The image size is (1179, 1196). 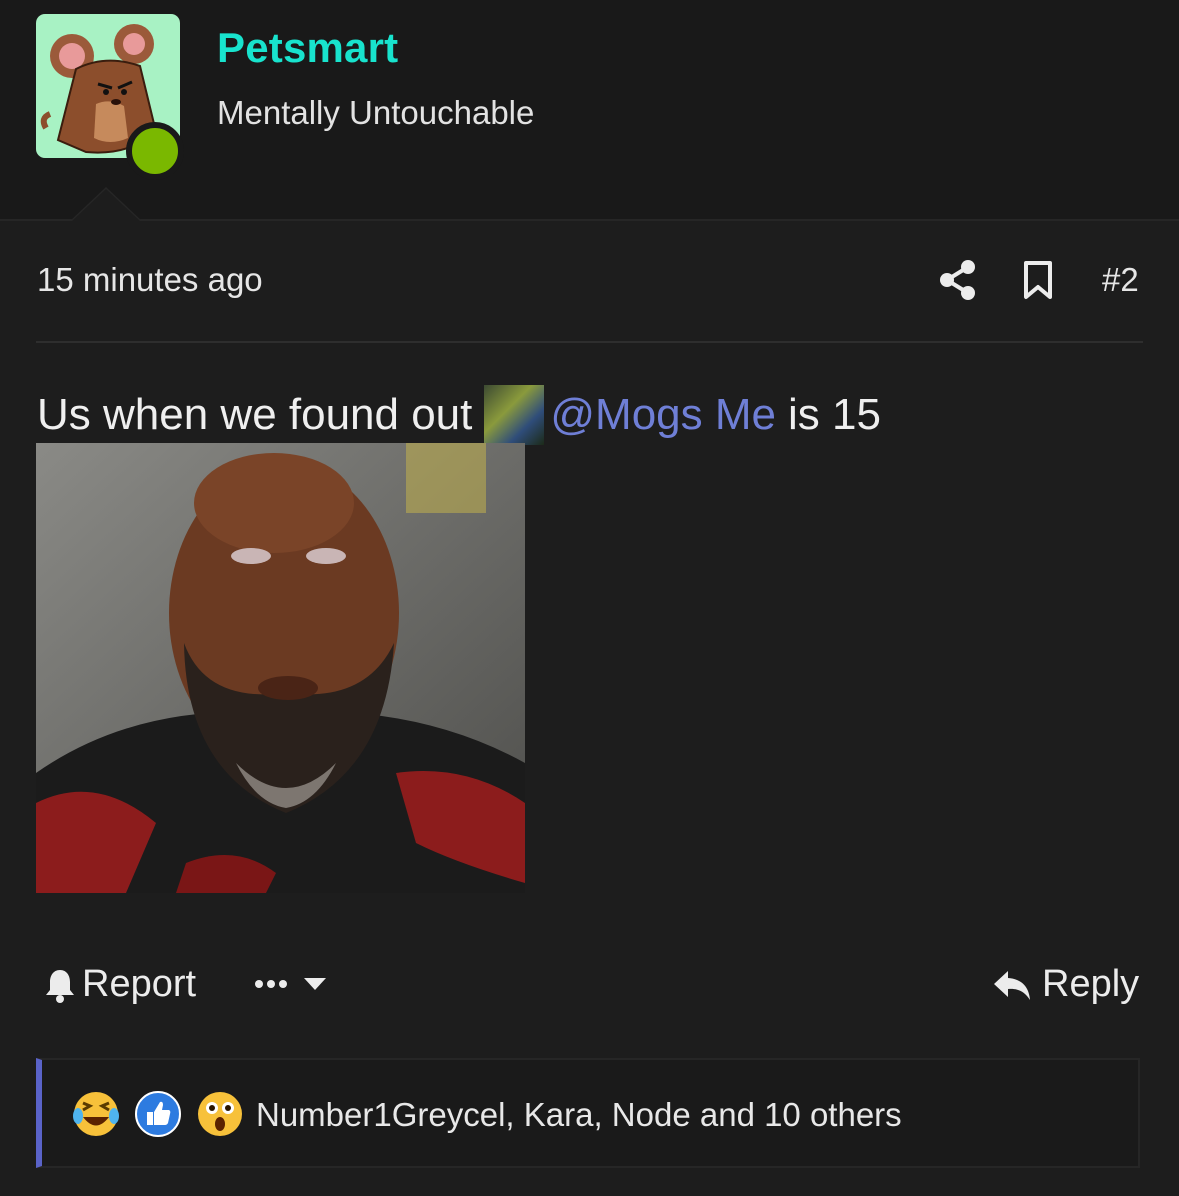 I want to click on share-button, so click(x=958, y=280).